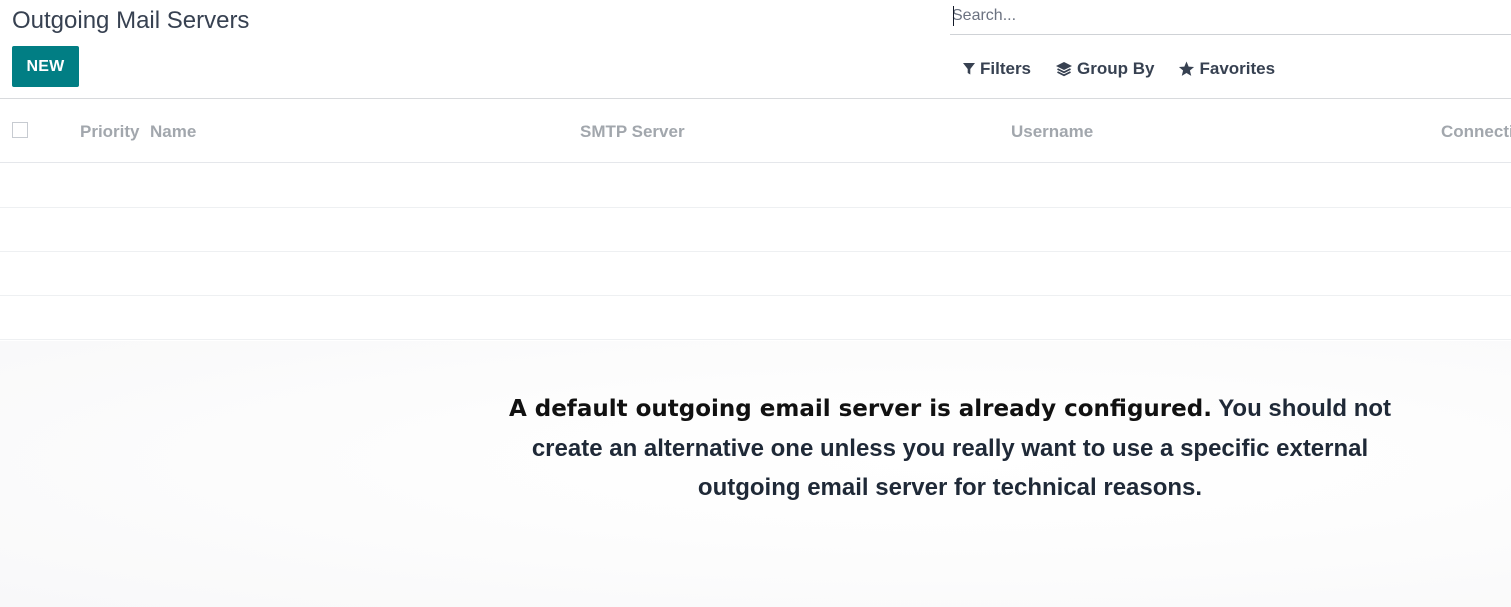  What do you see at coordinates (173, 132) in the screenshot?
I see `column-header-name: Name` at bounding box center [173, 132].